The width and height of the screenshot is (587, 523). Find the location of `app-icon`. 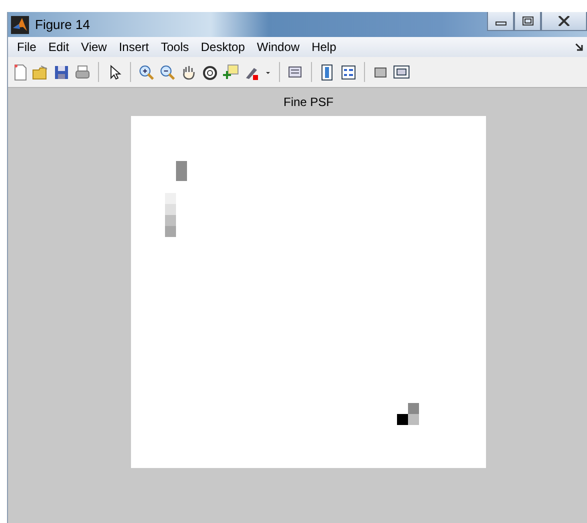

app-icon is located at coordinates (20, 25).